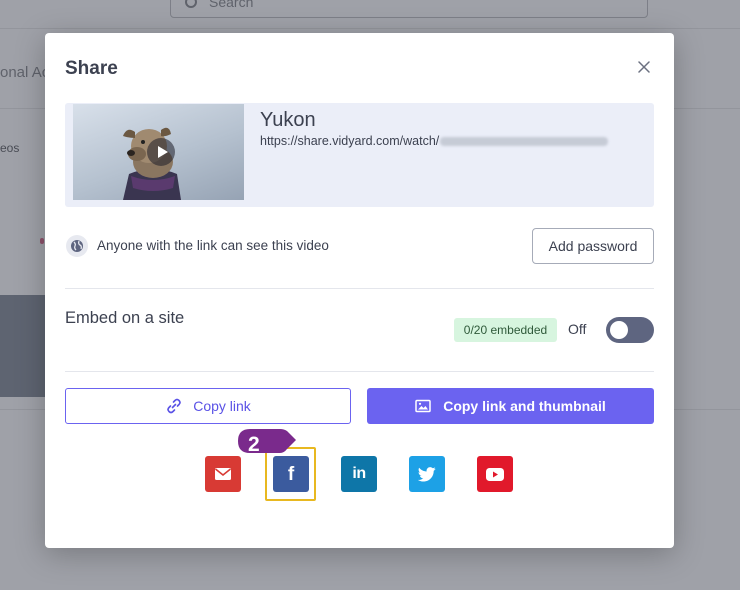 The width and height of the screenshot is (740, 590). I want to click on privacy-text: Anyone with the link can see this video, so click(213, 245).